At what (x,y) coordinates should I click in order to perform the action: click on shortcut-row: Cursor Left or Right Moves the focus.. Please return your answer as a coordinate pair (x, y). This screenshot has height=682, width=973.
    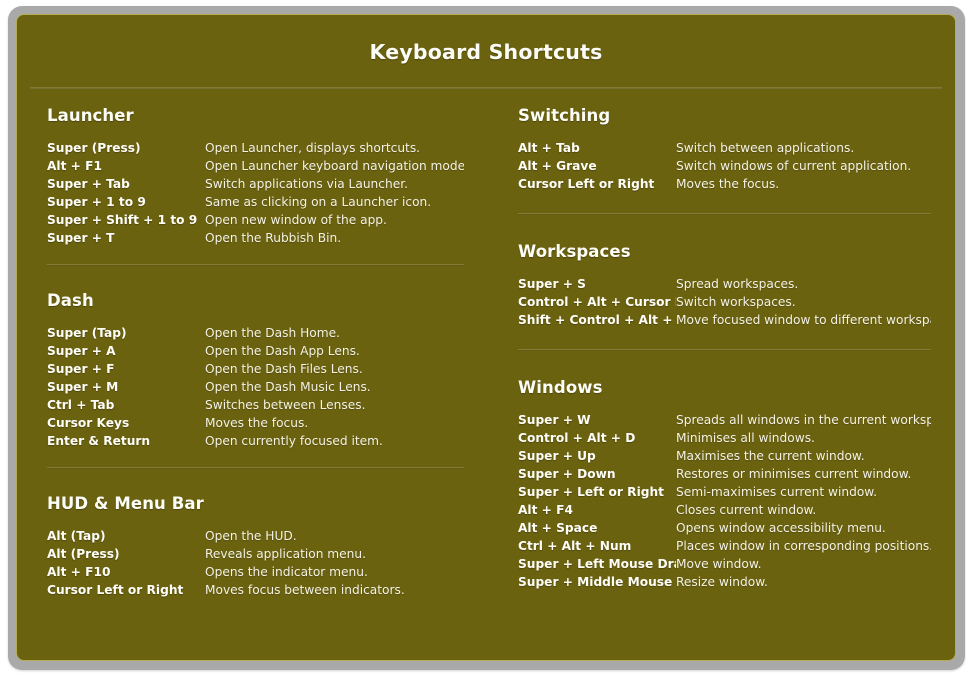
    Looking at the image, I should click on (724, 184).